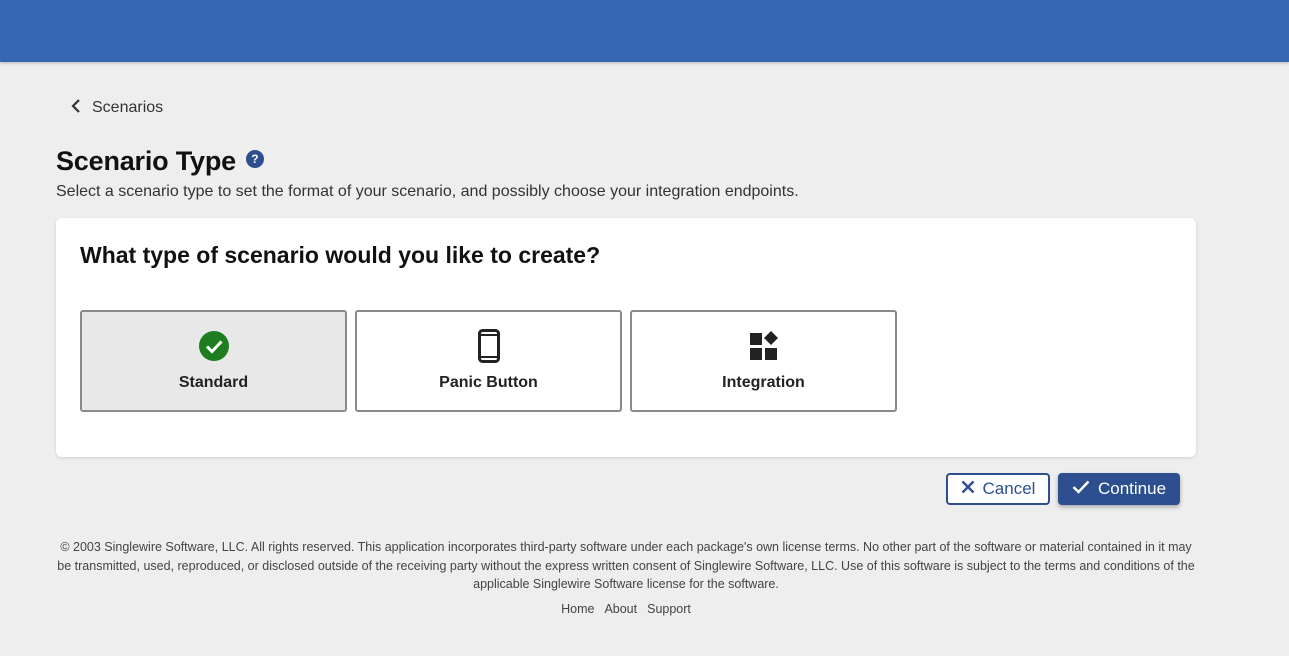 Image resolution: width=1289 pixels, height=656 pixels. I want to click on close-icon, so click(968, 489).